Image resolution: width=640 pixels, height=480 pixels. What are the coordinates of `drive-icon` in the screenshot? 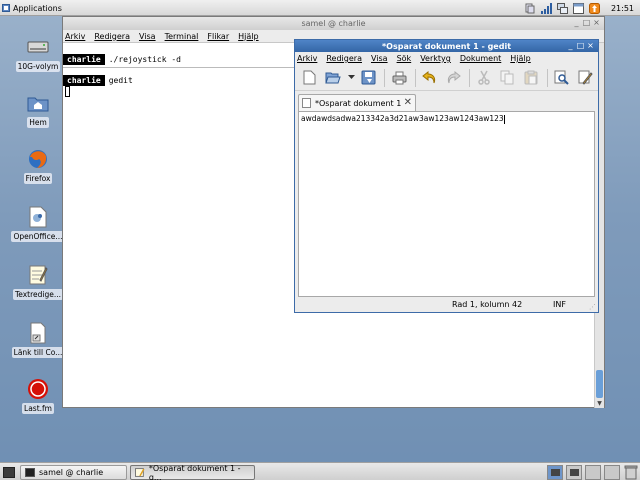 It's located at (38, 47).